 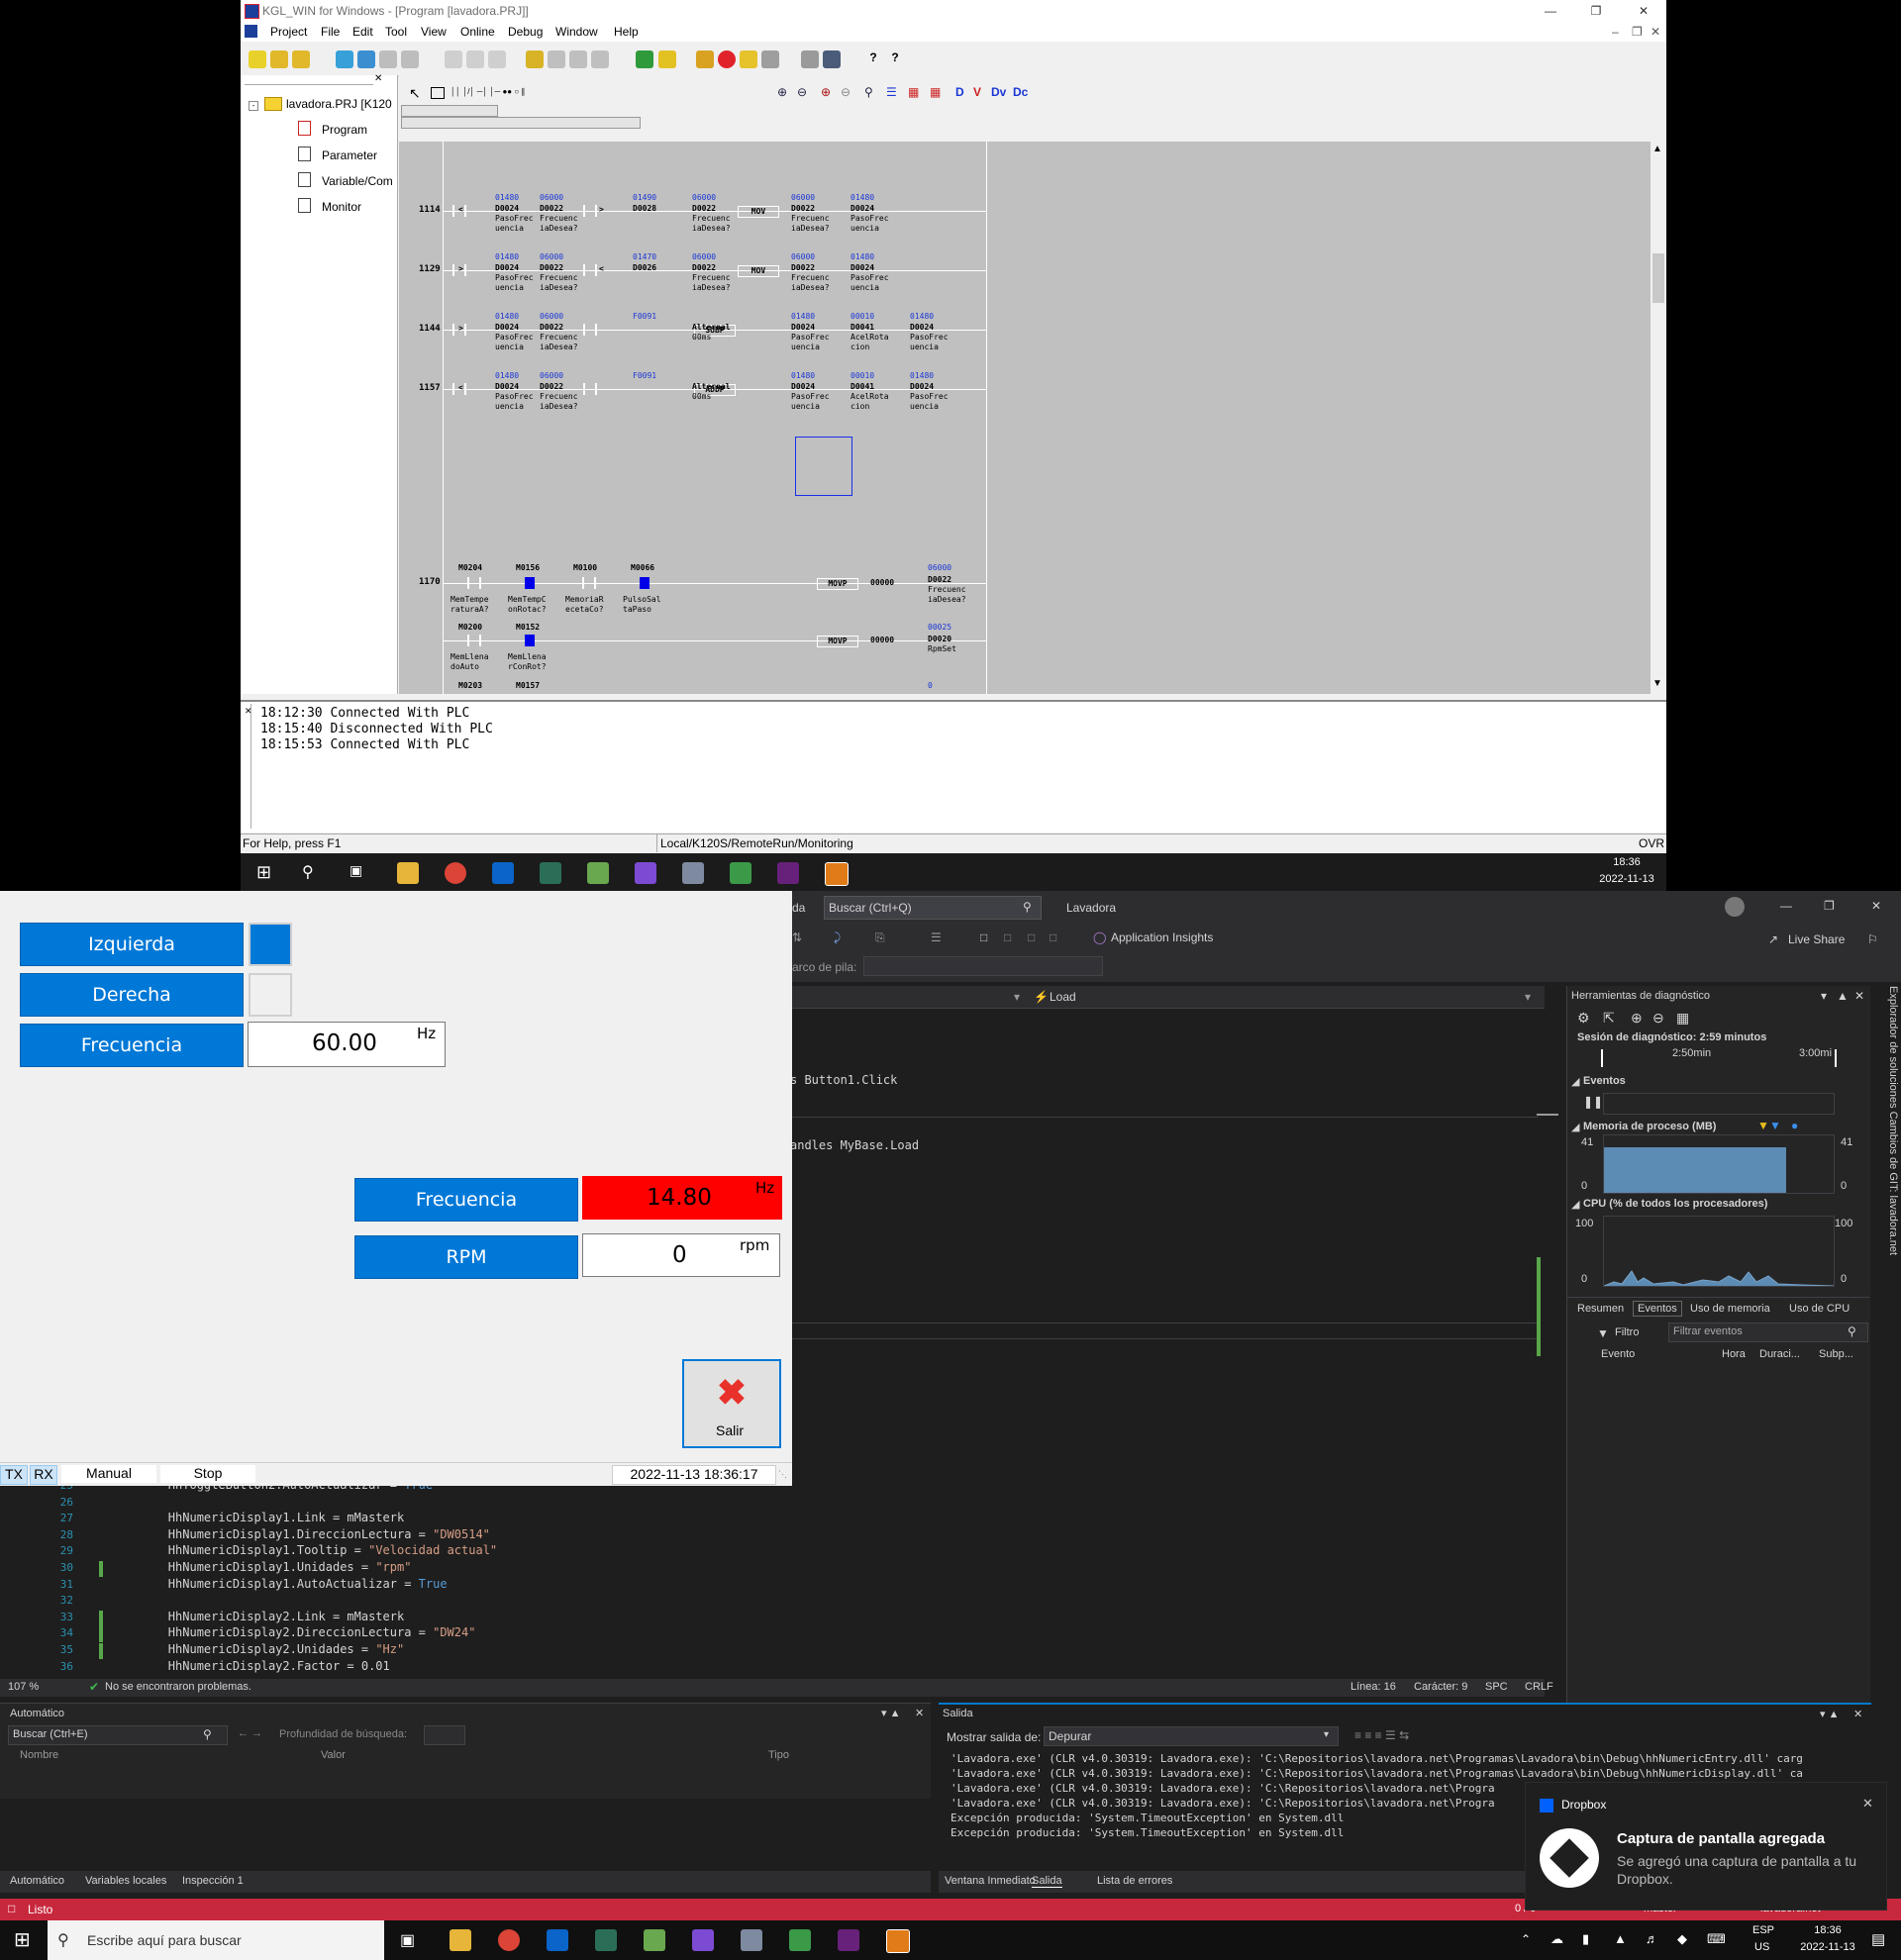 What do you see at coordinates (1585, 1939) in the screenshot?
I see `battery-icon: ▮` at bounding box center [1585, 1939].